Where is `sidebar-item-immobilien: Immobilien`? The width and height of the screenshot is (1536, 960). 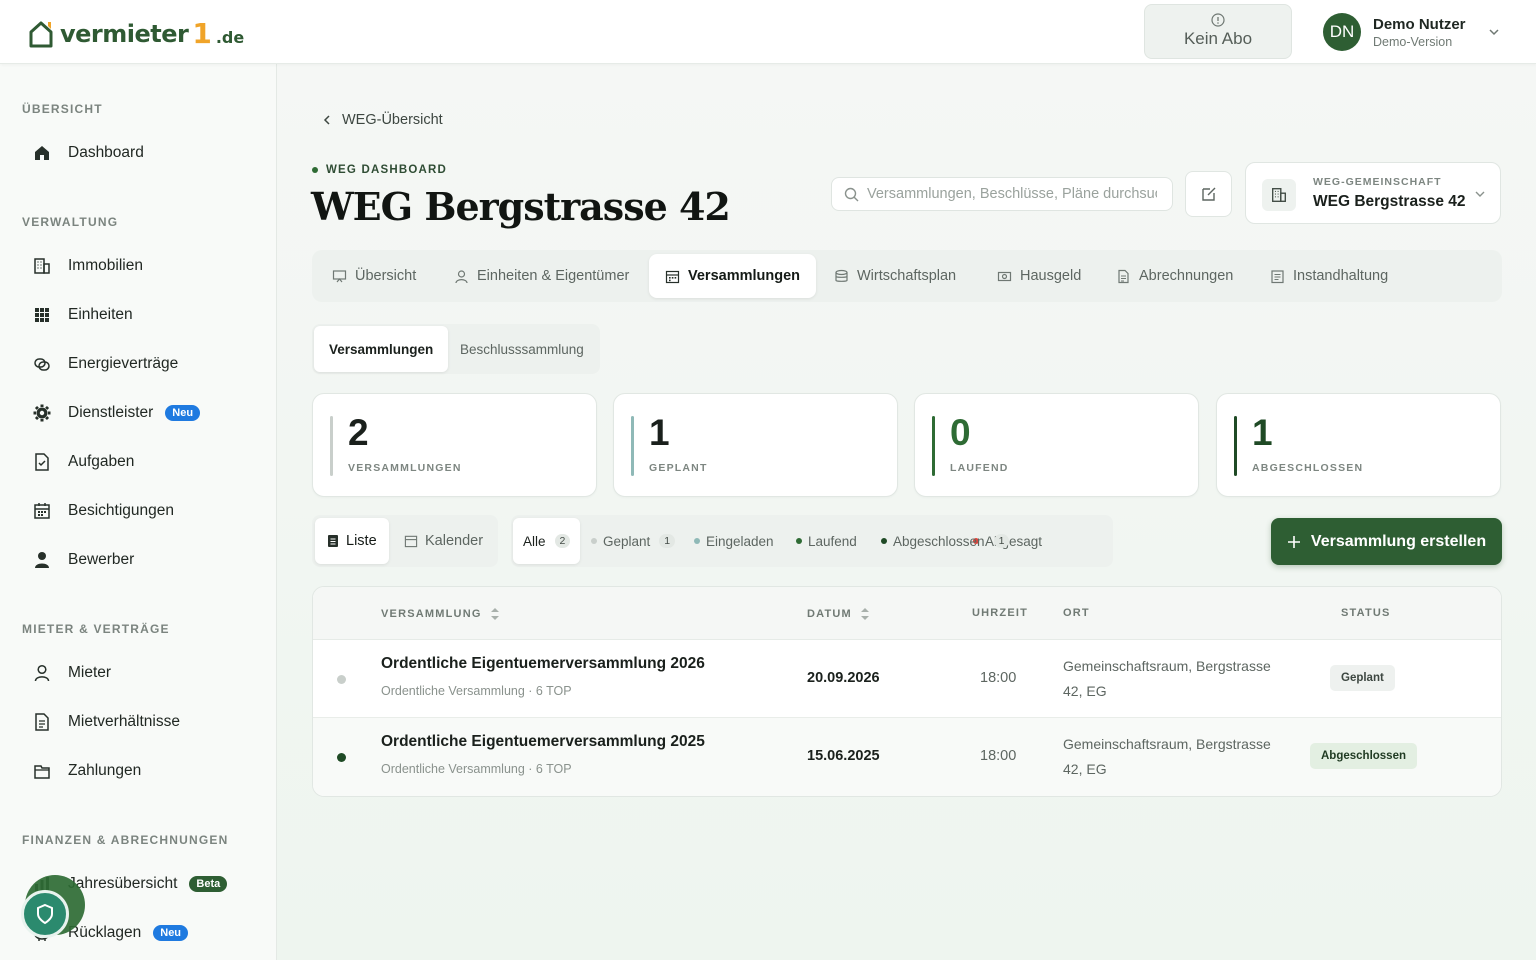 sidebar-item-immobilien: Immobilien is located at coordinates (87, 266).